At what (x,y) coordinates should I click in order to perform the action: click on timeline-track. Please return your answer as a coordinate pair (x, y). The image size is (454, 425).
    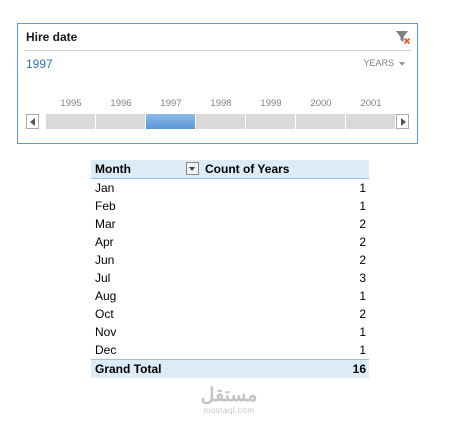
    Looking at the image, I should click on (220, 121).